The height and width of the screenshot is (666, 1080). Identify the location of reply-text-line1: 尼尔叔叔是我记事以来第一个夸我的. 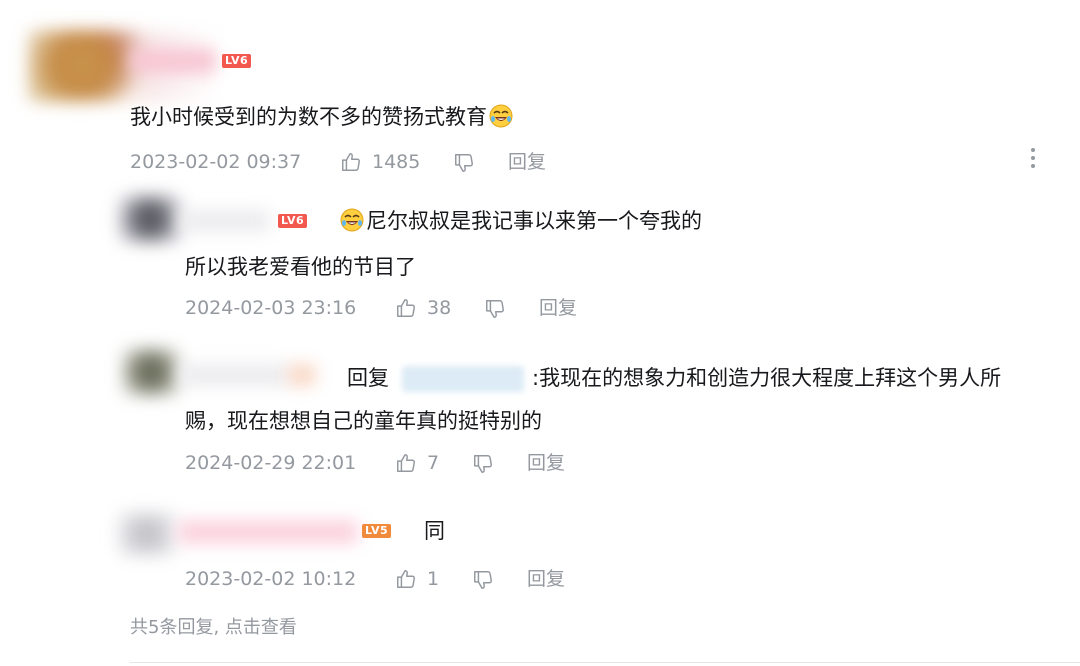
(521, 221).